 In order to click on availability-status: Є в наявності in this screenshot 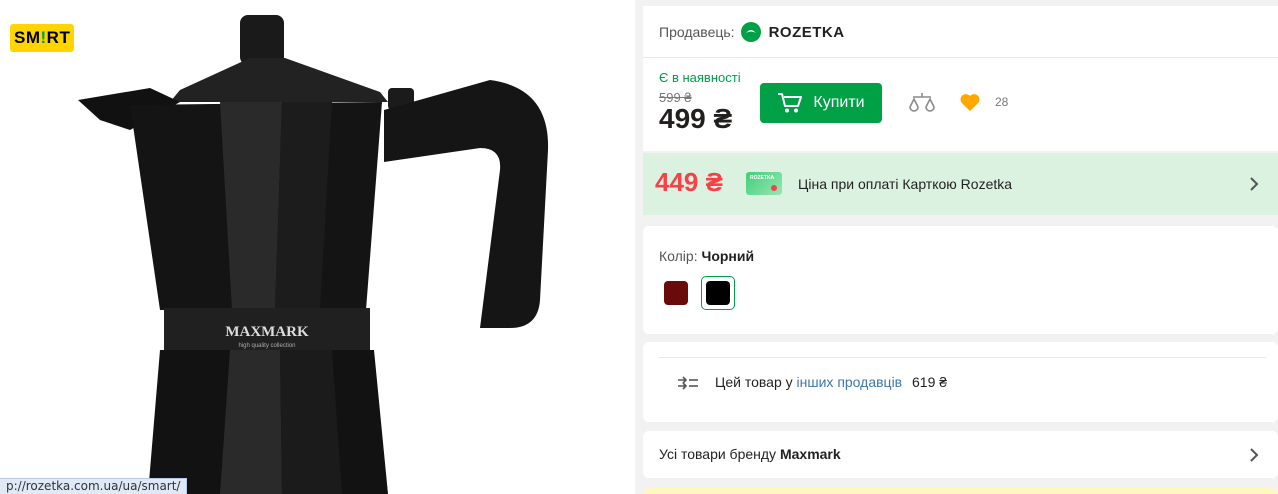, I will do `click(700, 77)`.